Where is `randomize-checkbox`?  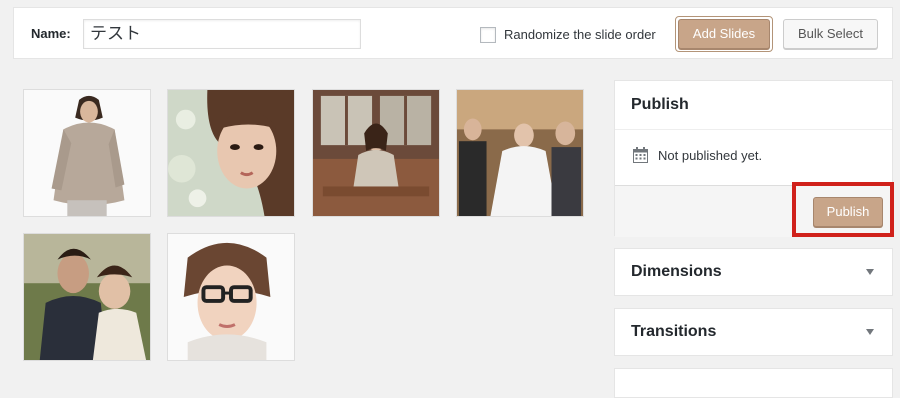
randomize-checkbox is located at coordinates (488, 35).